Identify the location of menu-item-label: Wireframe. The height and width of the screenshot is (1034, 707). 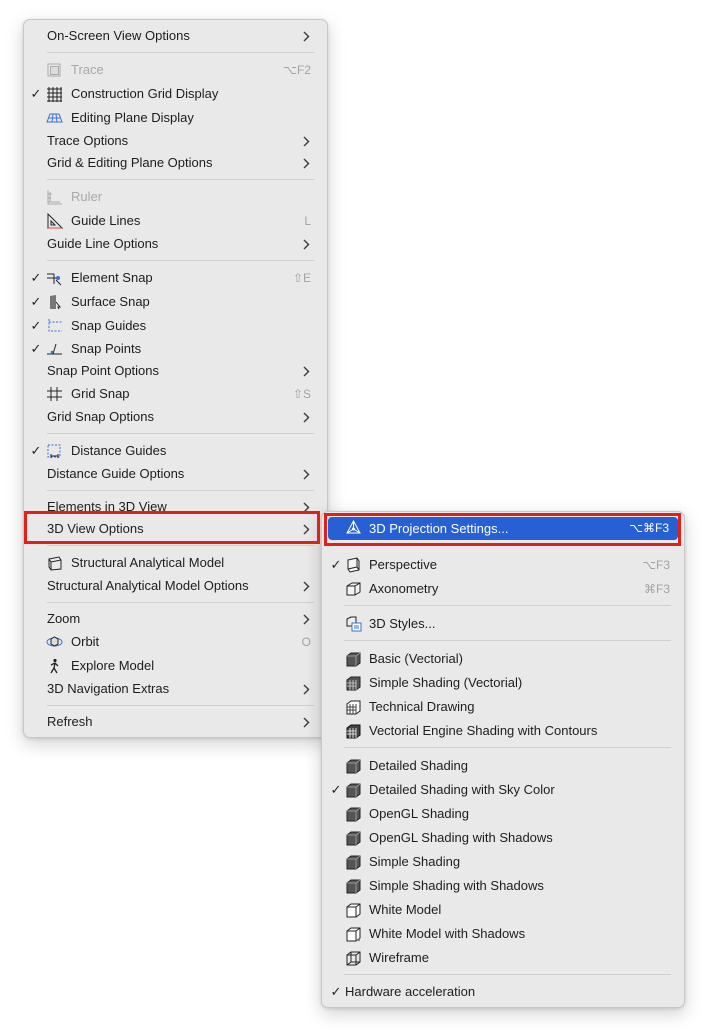
(399, 957).